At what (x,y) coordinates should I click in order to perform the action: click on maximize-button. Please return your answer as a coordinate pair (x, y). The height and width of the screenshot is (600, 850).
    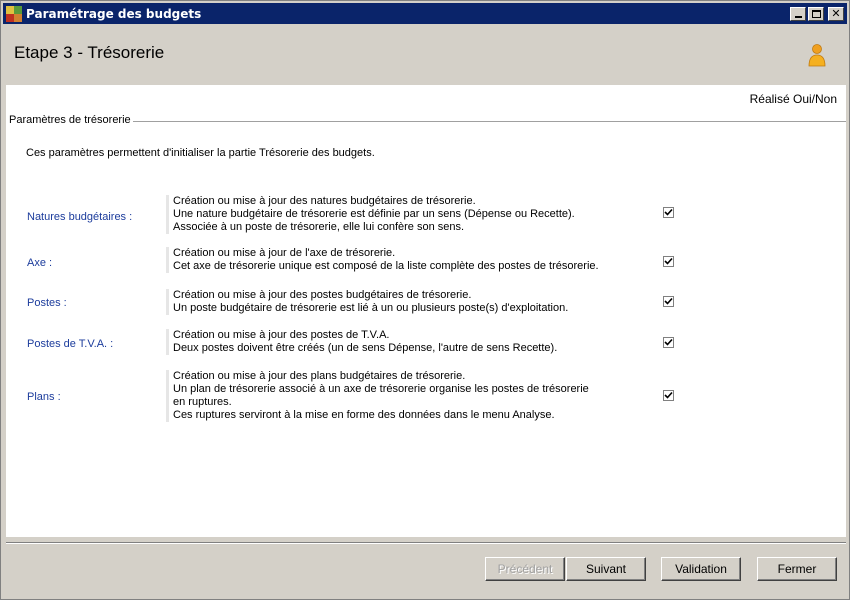
    Looking at the image, I should click on (816, 13).